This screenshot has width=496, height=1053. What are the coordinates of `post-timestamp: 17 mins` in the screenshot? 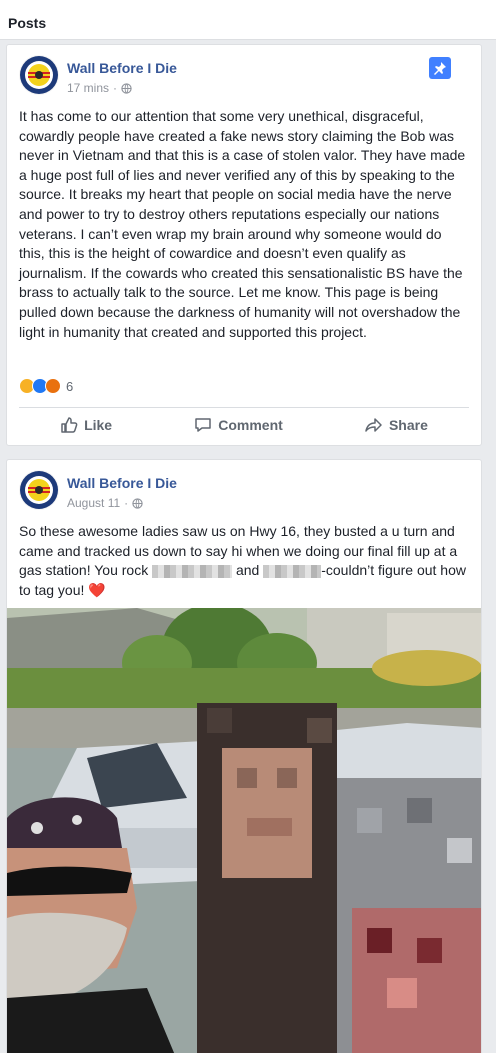 It's located at (88, 88).